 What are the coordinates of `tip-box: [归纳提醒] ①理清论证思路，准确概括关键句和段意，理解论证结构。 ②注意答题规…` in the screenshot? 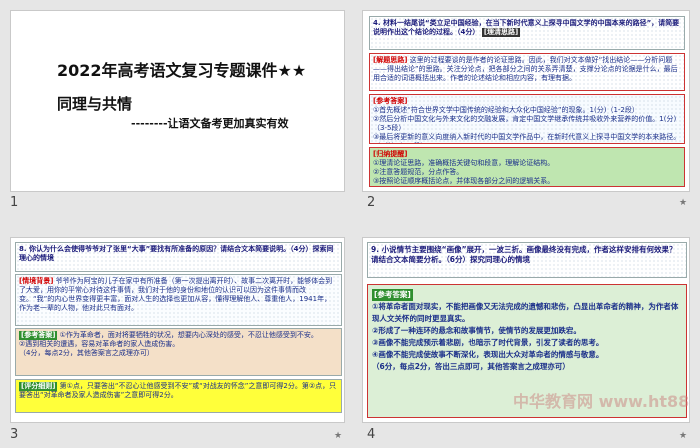 It's located at (527, 167).